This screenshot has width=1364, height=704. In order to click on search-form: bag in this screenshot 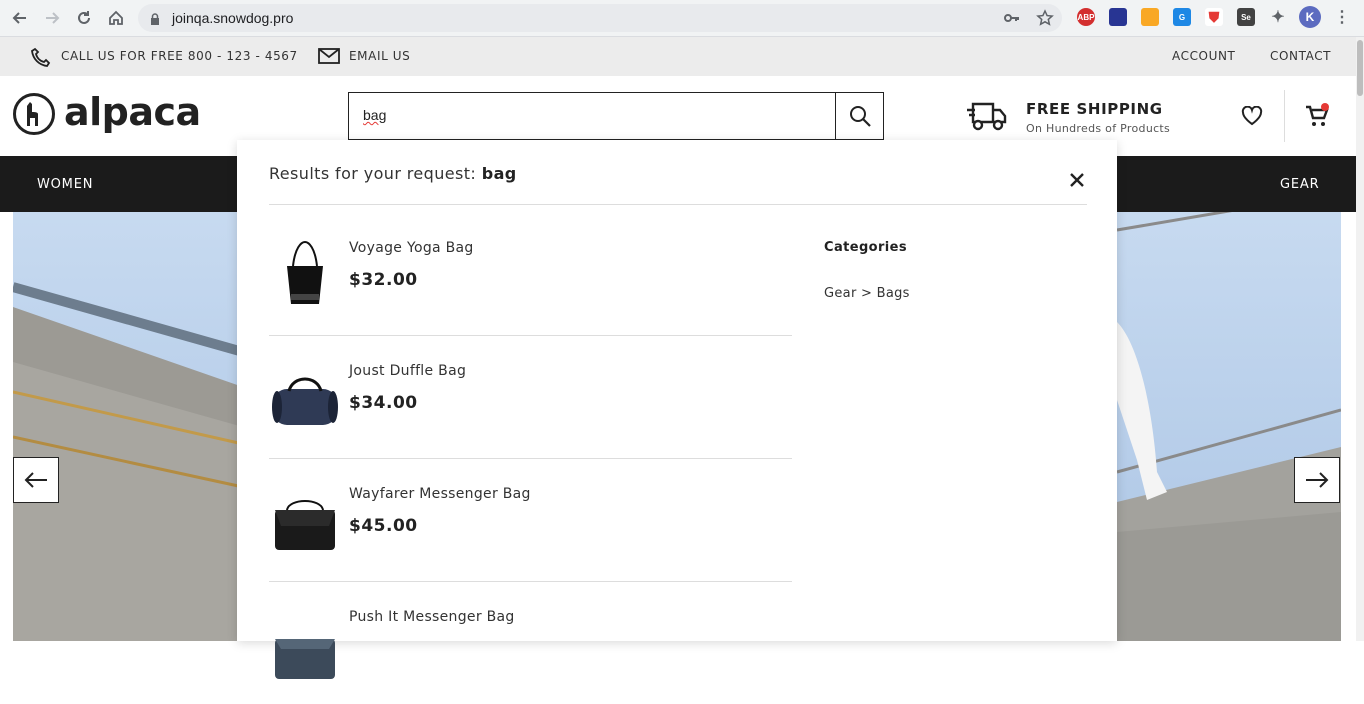, I will do `click(616, 116)`.